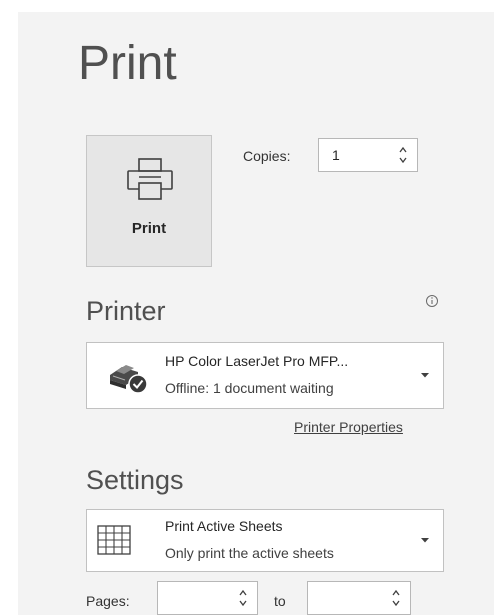 This screenshot has height=615, width=494. I want to click on print-button-label: Print, so click(149, 228).